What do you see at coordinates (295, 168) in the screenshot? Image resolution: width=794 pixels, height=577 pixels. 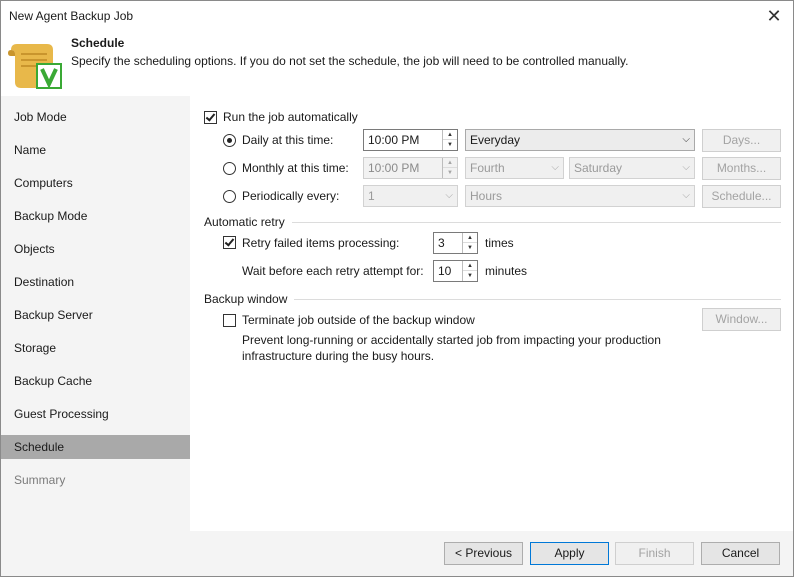 I see `monthly-label: Monthly at this time:` at bounding box center [295, 168].